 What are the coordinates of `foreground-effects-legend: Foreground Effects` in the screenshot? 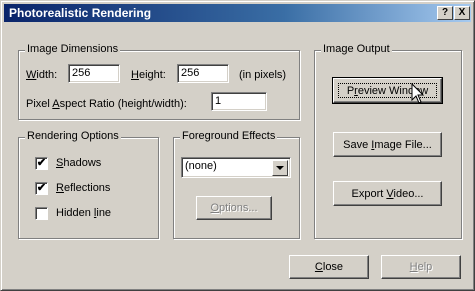 It's located at (229, 136).